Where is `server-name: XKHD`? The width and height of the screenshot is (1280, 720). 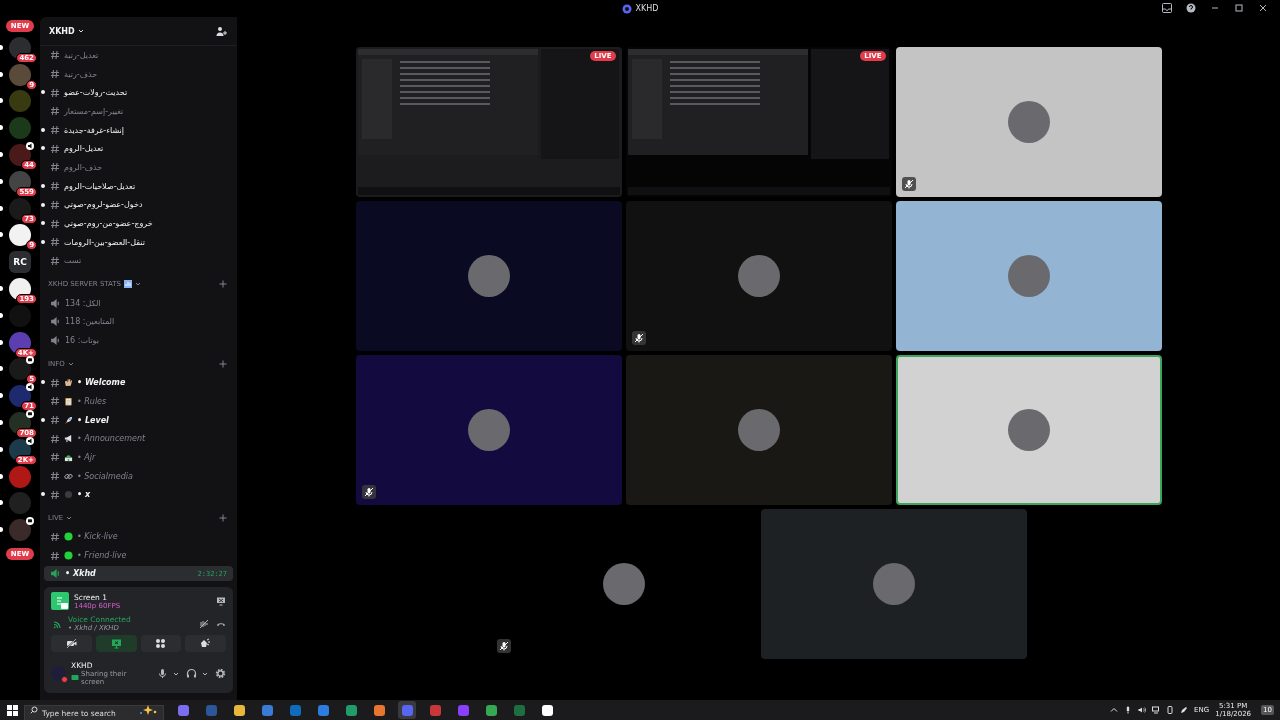 server-name: XKHD is located at coordinates (62, 31).